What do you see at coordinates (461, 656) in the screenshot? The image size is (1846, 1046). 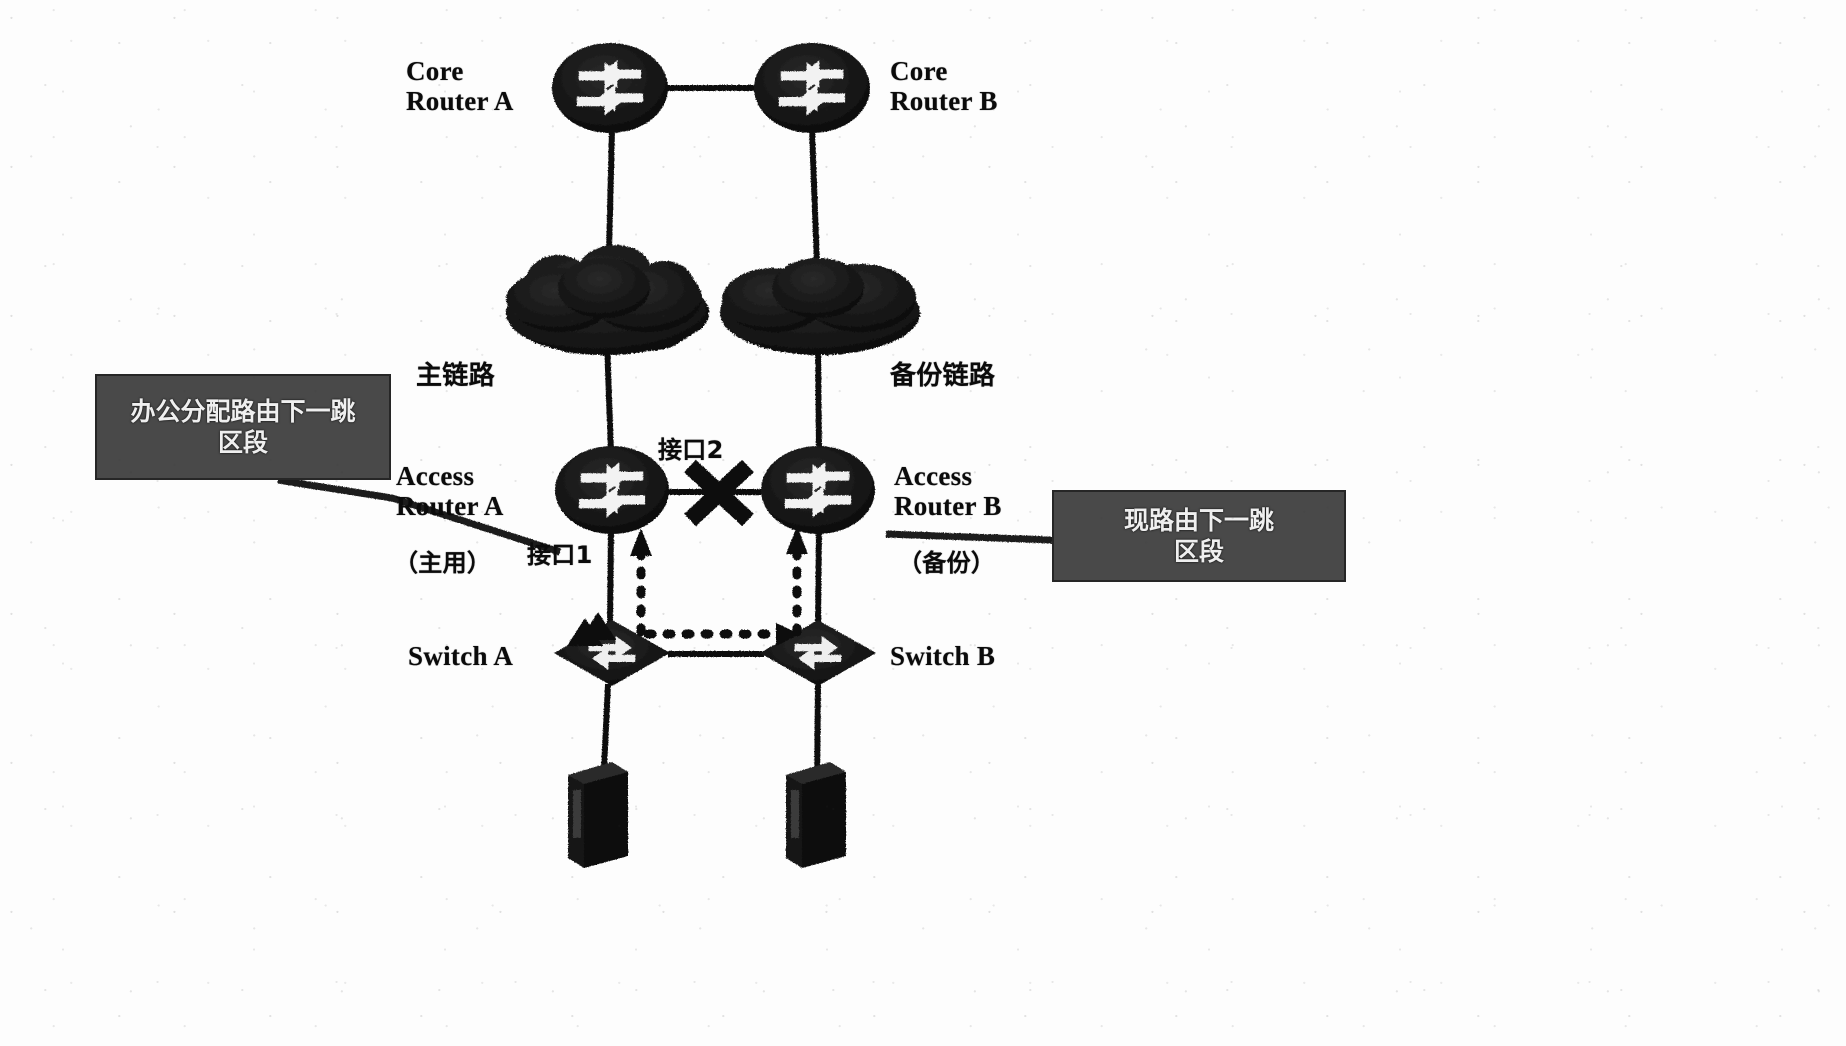 I see `label-switch-a: Switch A` at bounding box center [461, 656].